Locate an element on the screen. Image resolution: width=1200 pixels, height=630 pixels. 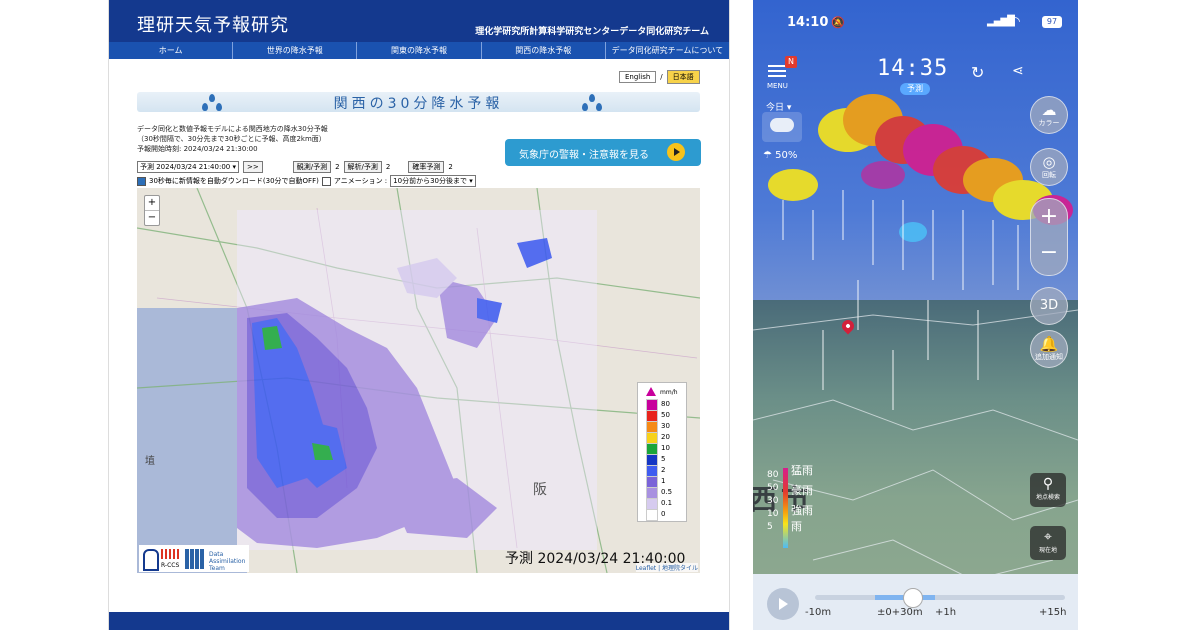
probability-forecast-button: 確率予測 is located at coordinates (426, 167).